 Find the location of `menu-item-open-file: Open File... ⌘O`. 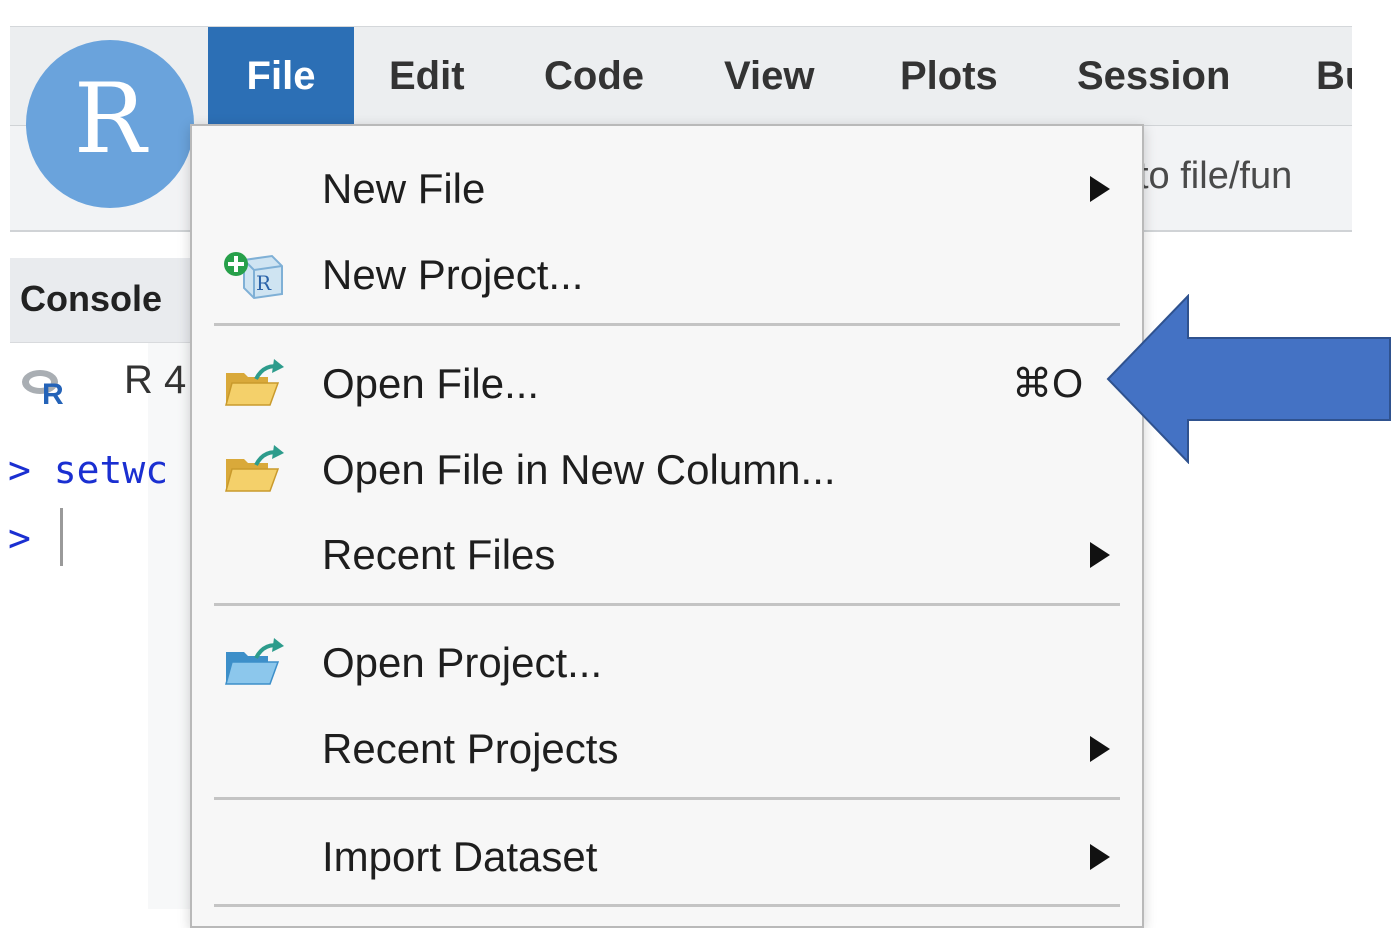

menu-item-open-file: Open File... ⌘O is located at coordinates (667, 384).